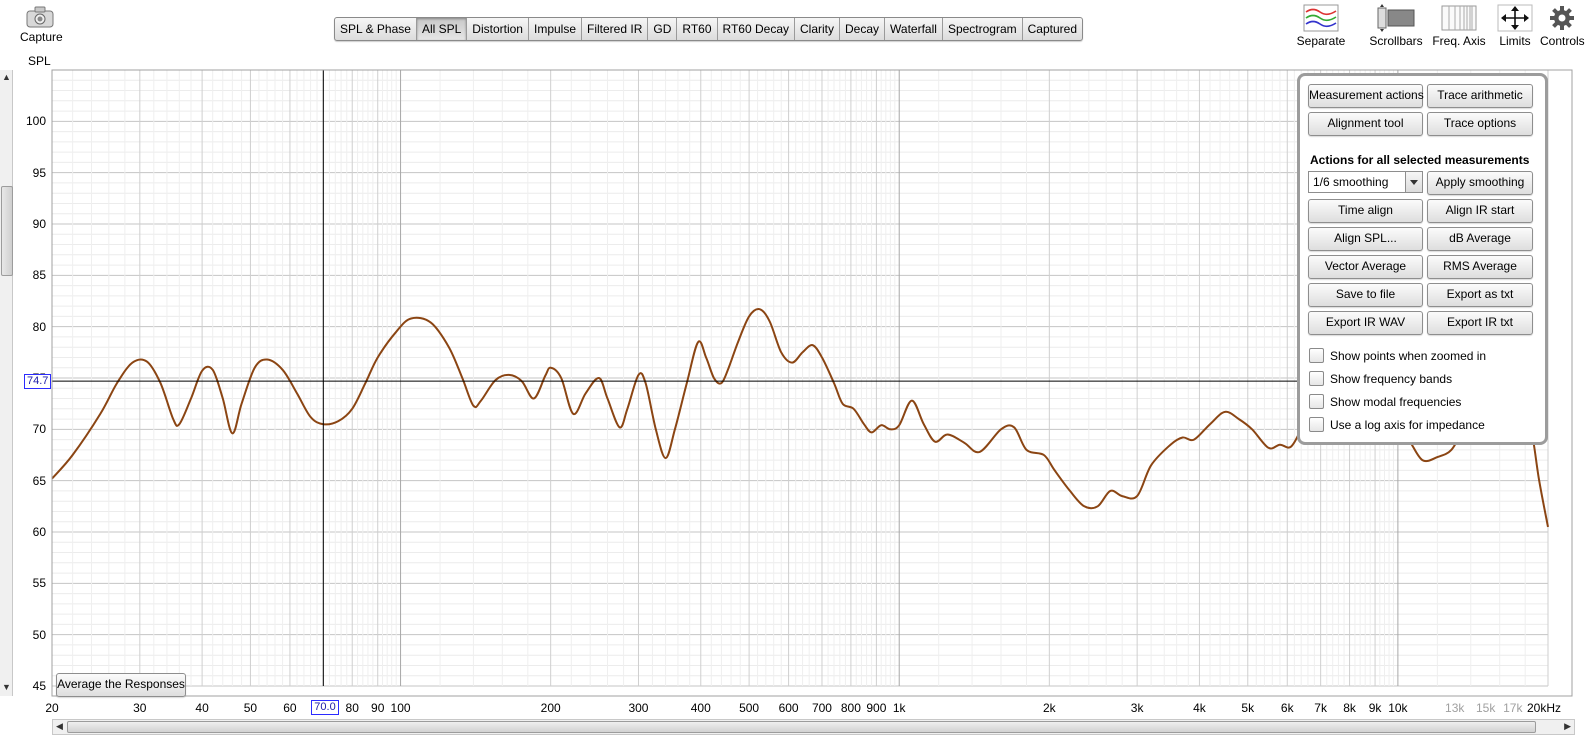 The width and height of the screenshot is (1590, 737). What do you see at coordinates (801, 727) in the screenshot?
I see `horizontal-scroll-thumb` at bounding box center [801, 727].